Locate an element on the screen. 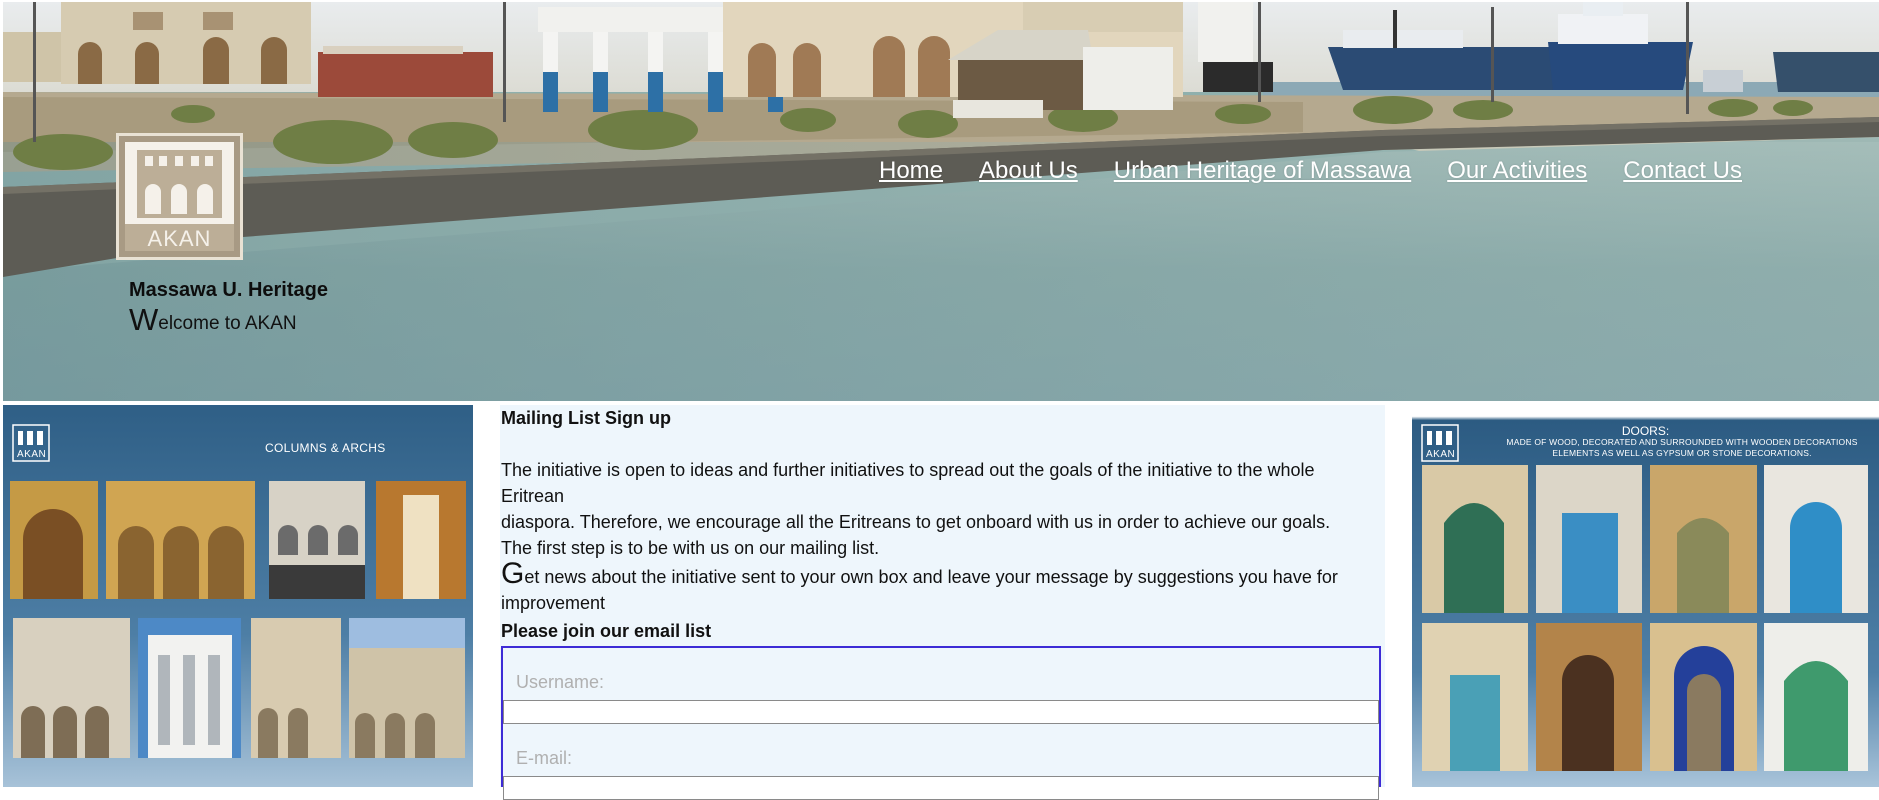  username-label: Username: is located at coordinates (560, 682).